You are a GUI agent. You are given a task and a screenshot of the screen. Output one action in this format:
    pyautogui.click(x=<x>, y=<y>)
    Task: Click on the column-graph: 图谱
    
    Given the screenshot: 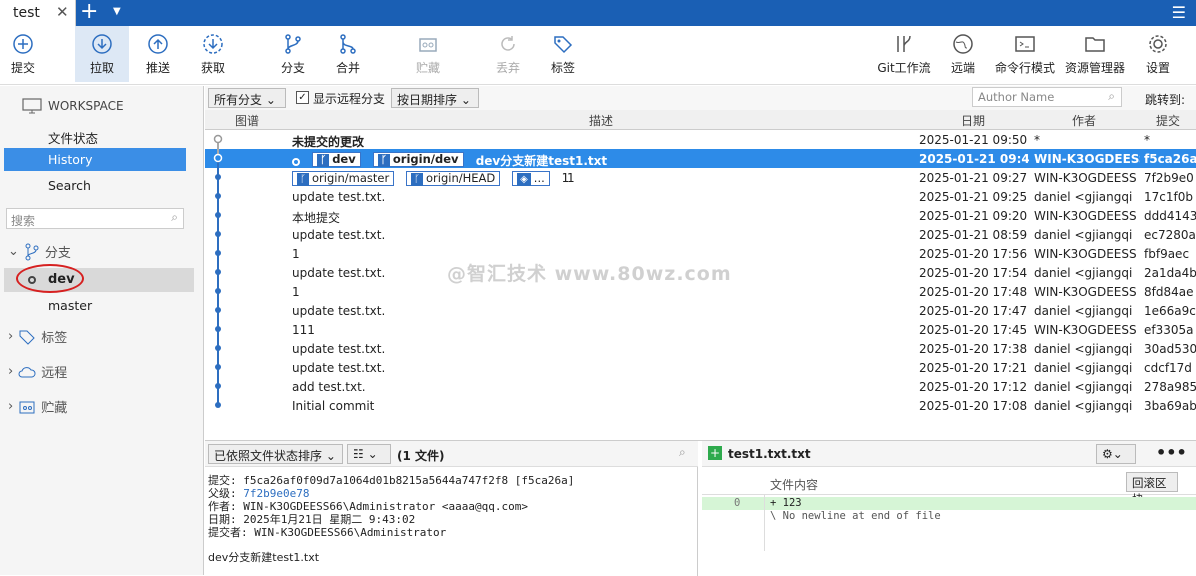 What is the action you would take?
    pyautogui.click(x=247, y=120)
    